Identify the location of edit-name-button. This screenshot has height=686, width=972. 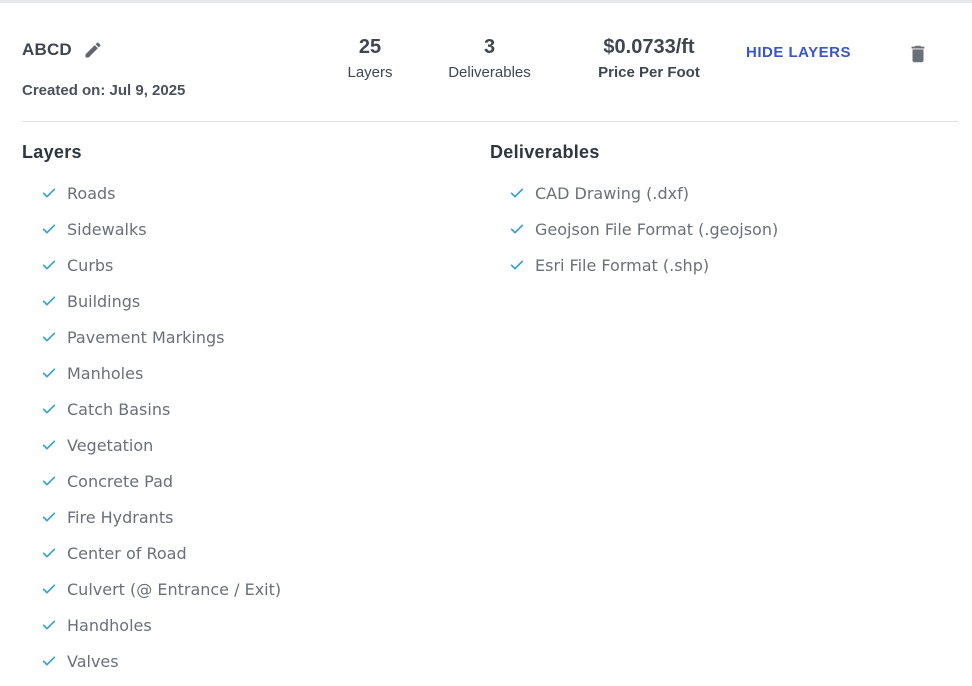
(93, 50).